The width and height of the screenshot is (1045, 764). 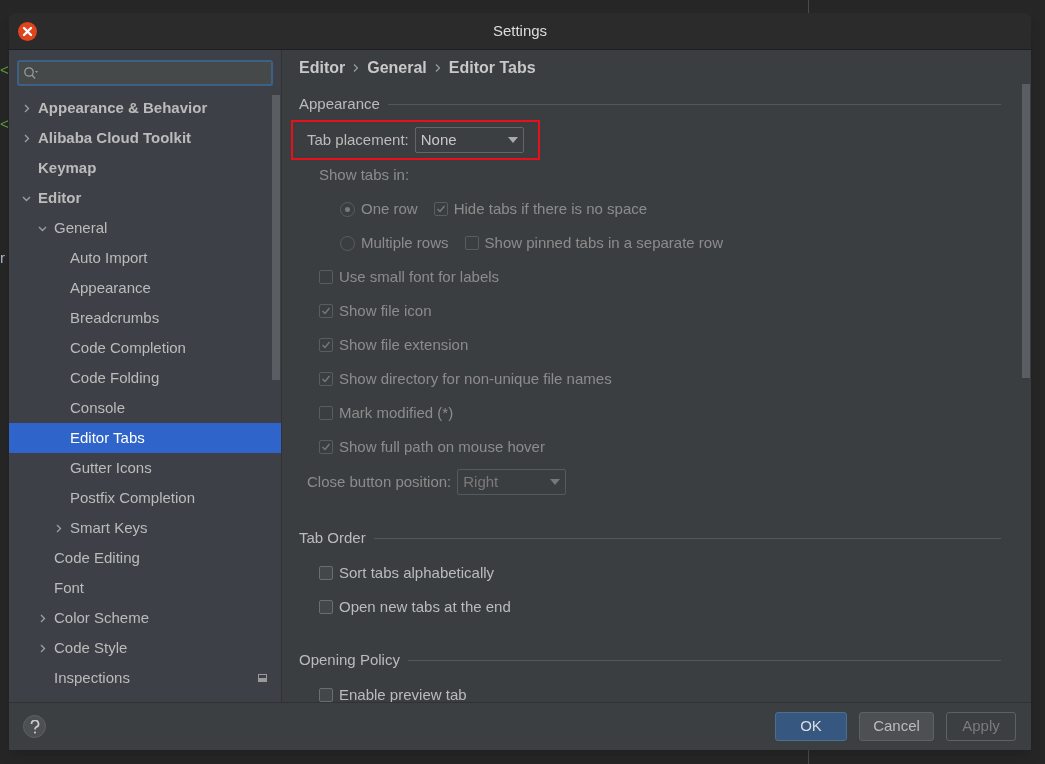 What do you see at coordinates (27, 31) in the screenshot?
I see `close-icon` at bounding box center [27, 31].